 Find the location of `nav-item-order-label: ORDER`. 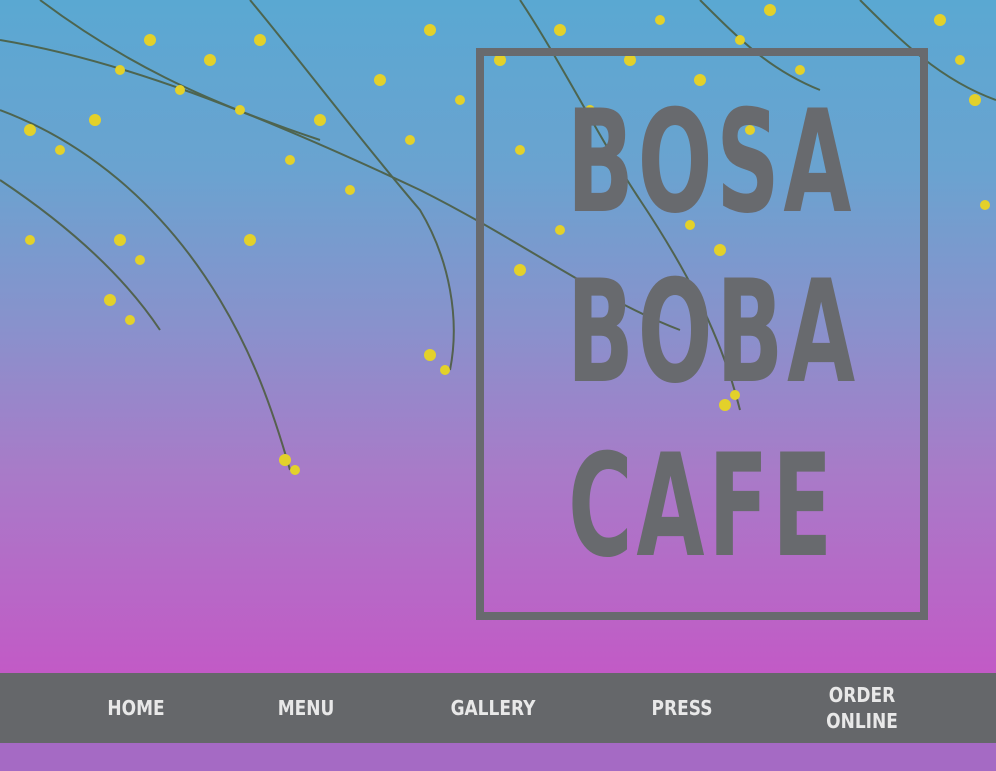

nav-item-order-label: ORDER is located at coordinates (862, 695).